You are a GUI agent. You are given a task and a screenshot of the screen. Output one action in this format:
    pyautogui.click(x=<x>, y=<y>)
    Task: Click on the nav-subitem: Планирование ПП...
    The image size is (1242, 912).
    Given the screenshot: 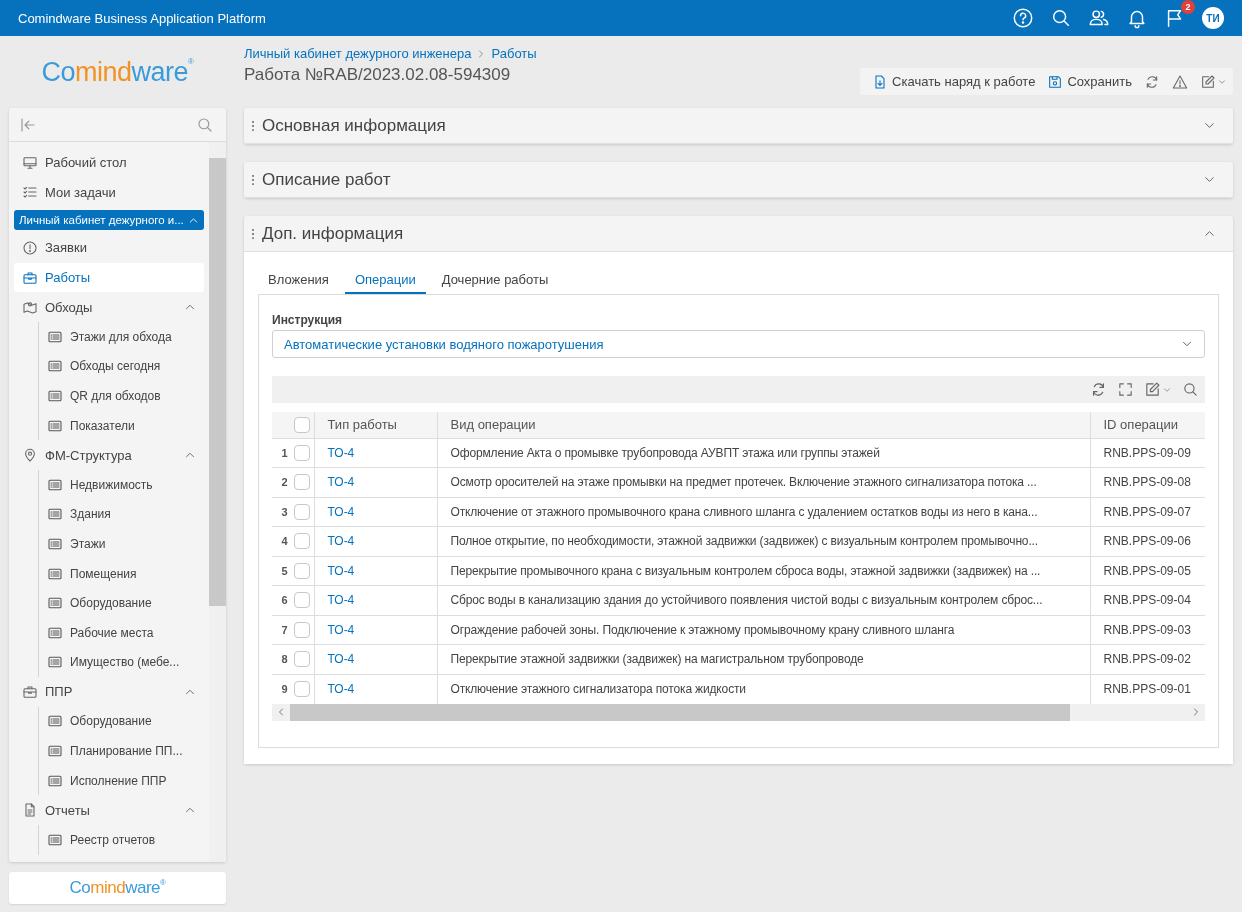 What is the action you would take?
    pyautogui.click(x=121, y=751)
    